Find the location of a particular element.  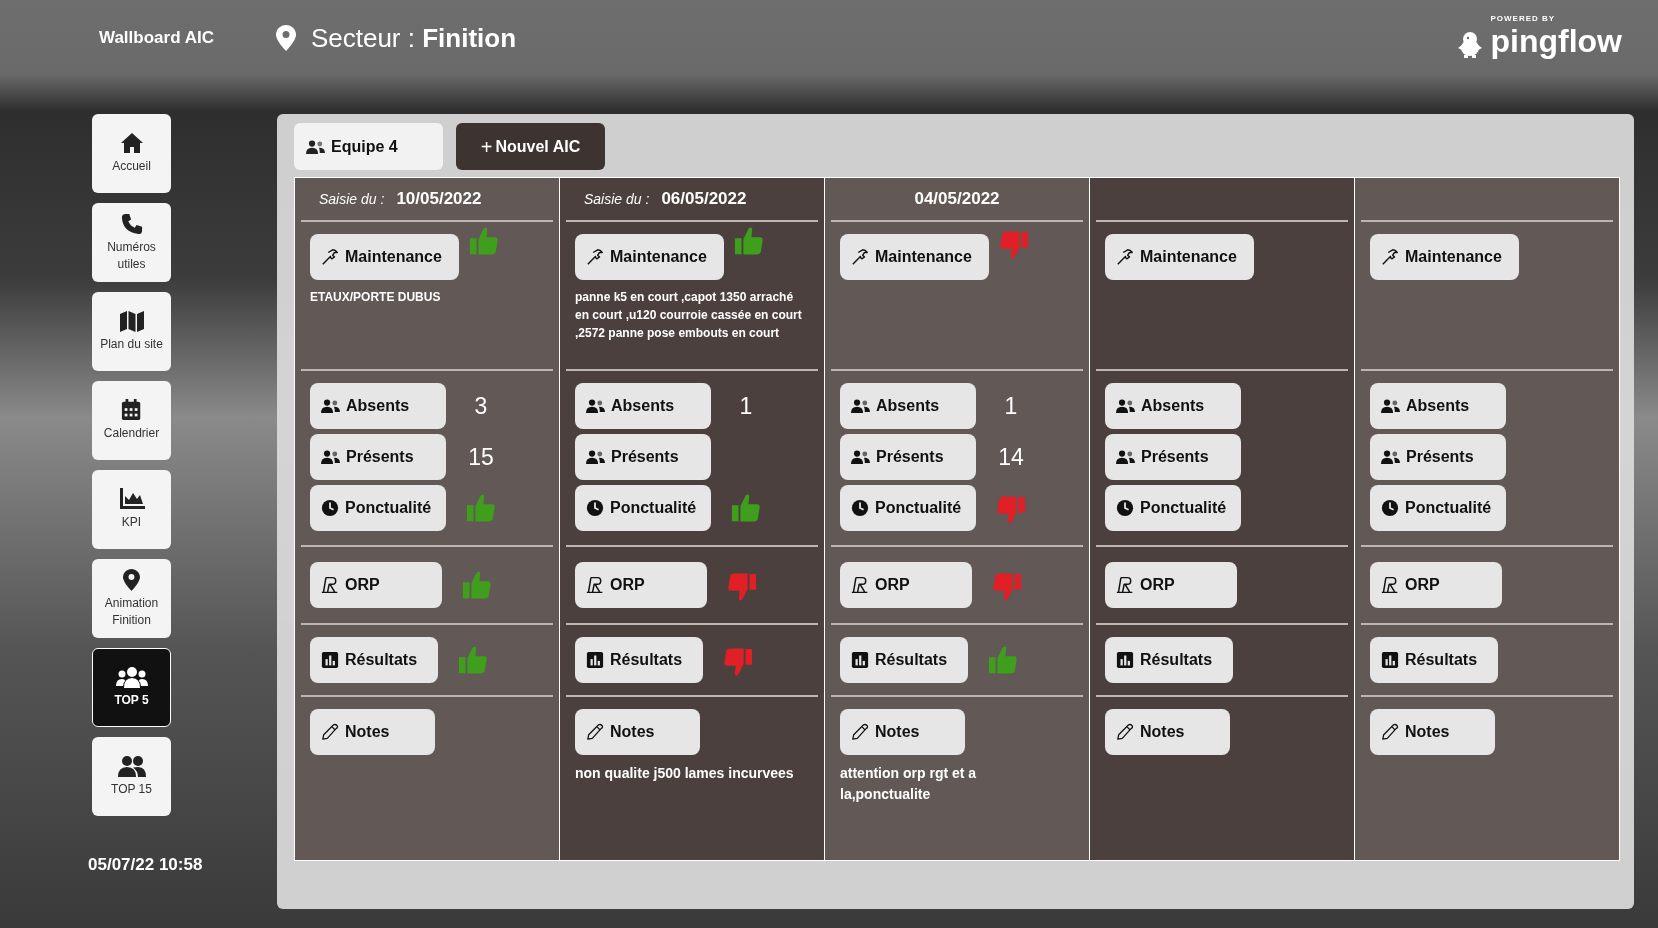

nav-button: Calendrier is located at coordinates (131, 420).